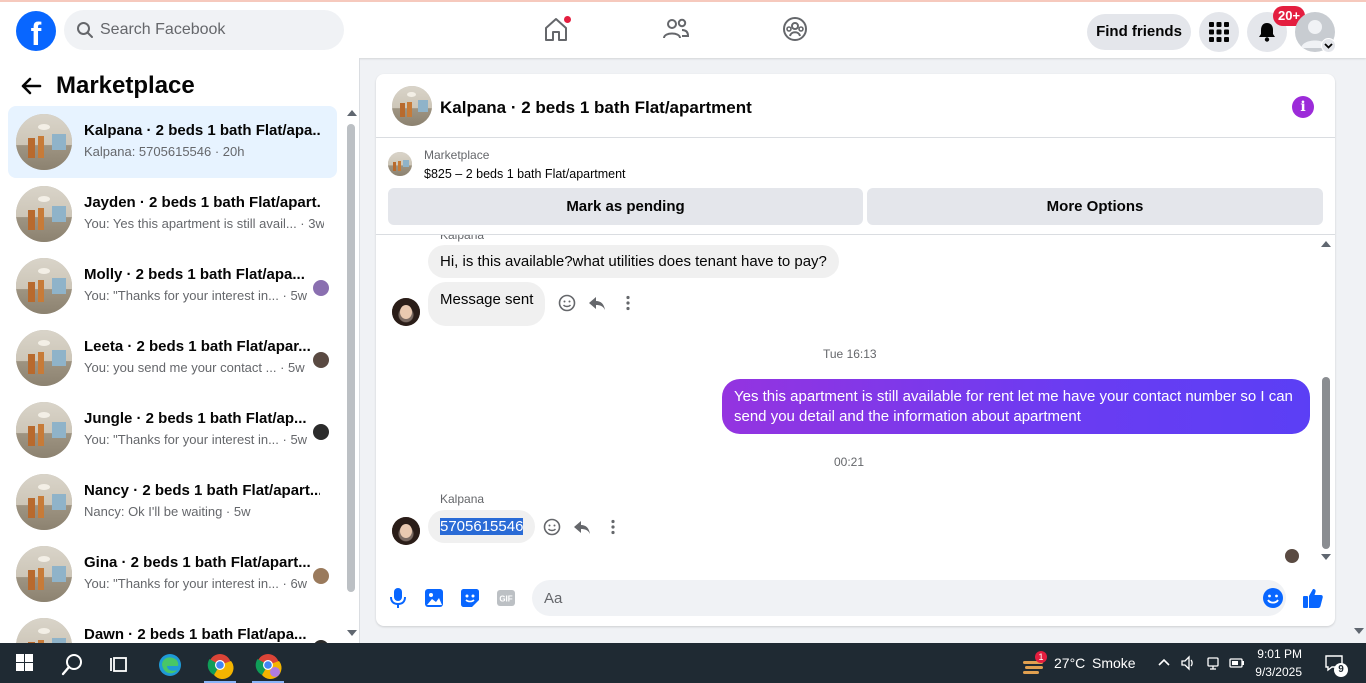 The image size is (1366, 683). What do you see at coordinates (487, 304) in the screenshot?
I see `incoming-message: Message sent` at bounding box center [487, 304].